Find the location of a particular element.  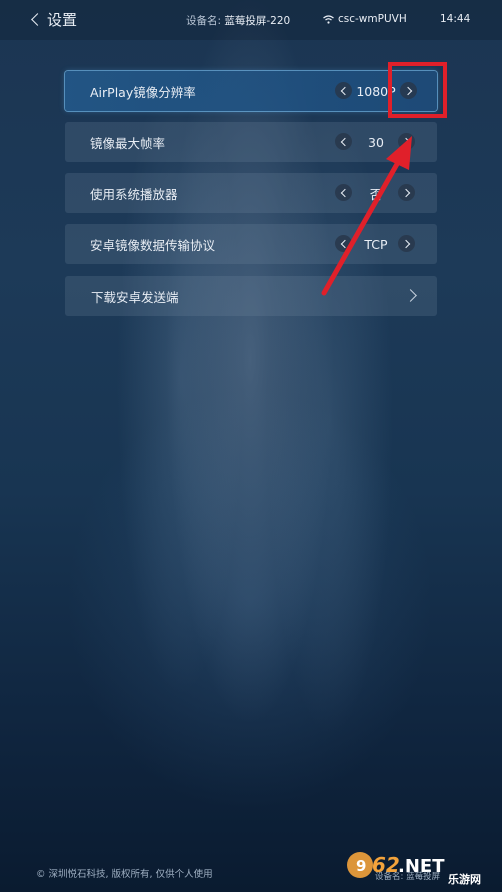

annotation-arrow-shaft is located at coordinates (362, 225).